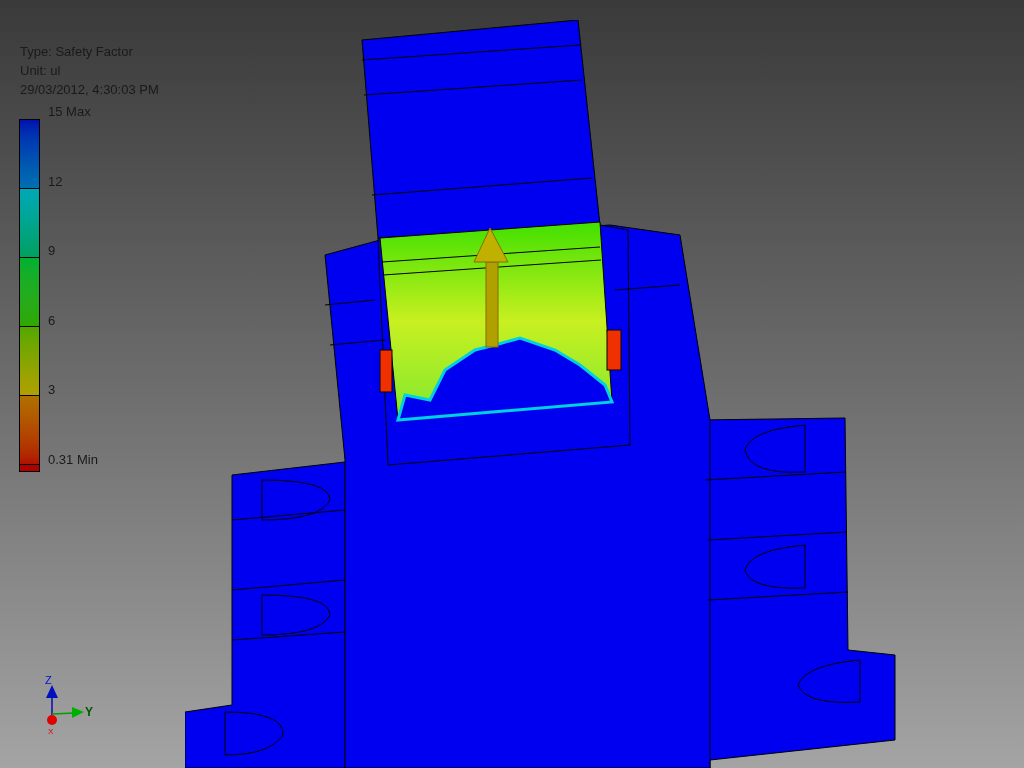 Image resolution: width=1024 pixels, height=768 pixels. What do you see at coordinates (52, 320) in the screenshot?
I see `scale-tick-label: 6` at bounding box center [52, 320].